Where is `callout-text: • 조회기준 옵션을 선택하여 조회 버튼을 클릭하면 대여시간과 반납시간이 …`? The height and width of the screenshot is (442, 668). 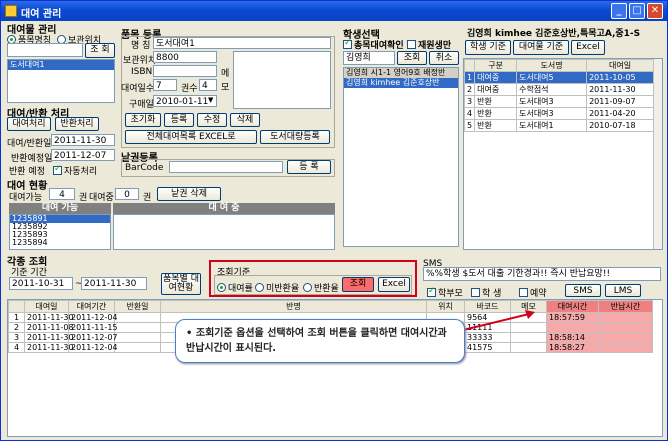
callout-text: • 조회기준 옵션을 선택하여 조회 버튼을 클릭하면 대여시간과 반납시간이 … is located at coordinates (316, 341).